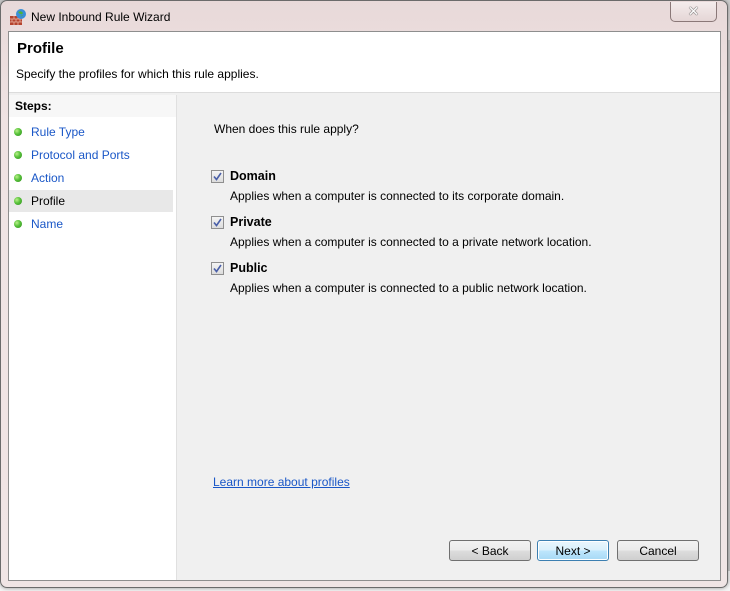 This screenshot has height=591, width=730. Describe the element at coordinates (18, 17) in the screenshot. I see `firewall-icon` at that location.